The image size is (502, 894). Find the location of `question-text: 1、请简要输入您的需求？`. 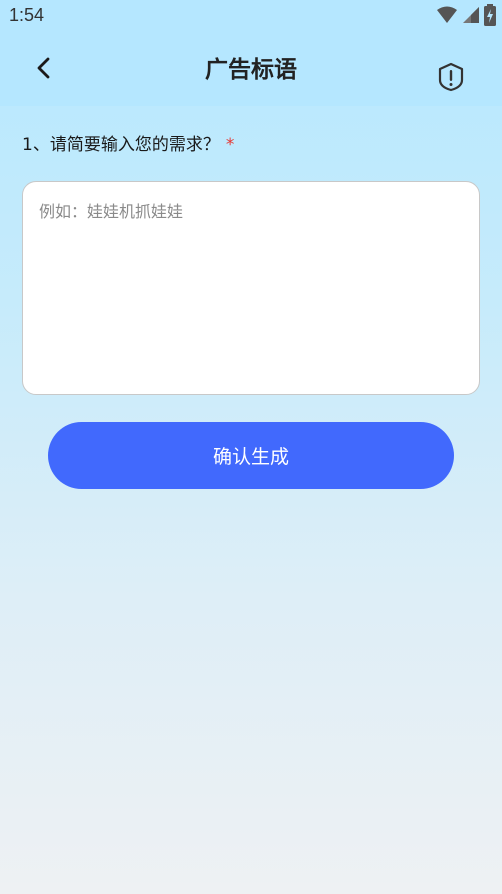

question-text: 1、请简要输入您的需求？ is located at coordinates (121, 145).